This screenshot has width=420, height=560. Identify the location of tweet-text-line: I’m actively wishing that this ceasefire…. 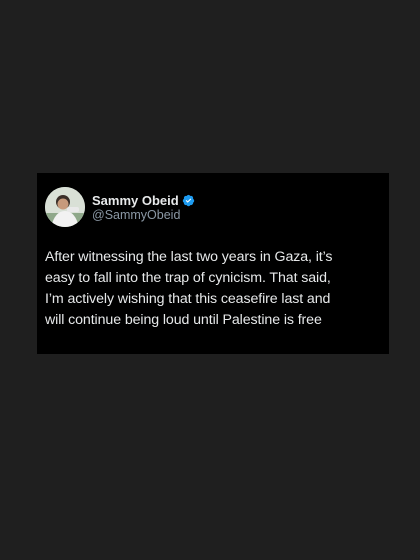
(188, 299).